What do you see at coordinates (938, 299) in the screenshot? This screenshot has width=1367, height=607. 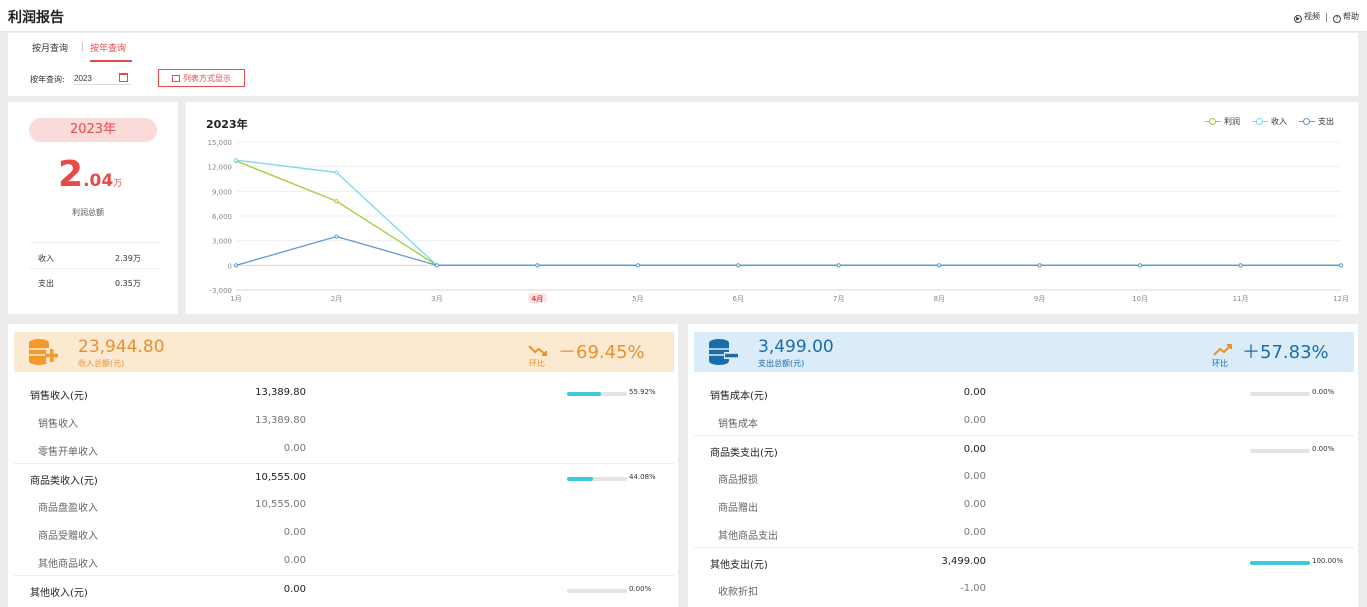 I see `x-tick-label: 8月` at bounding box center [938, 299].